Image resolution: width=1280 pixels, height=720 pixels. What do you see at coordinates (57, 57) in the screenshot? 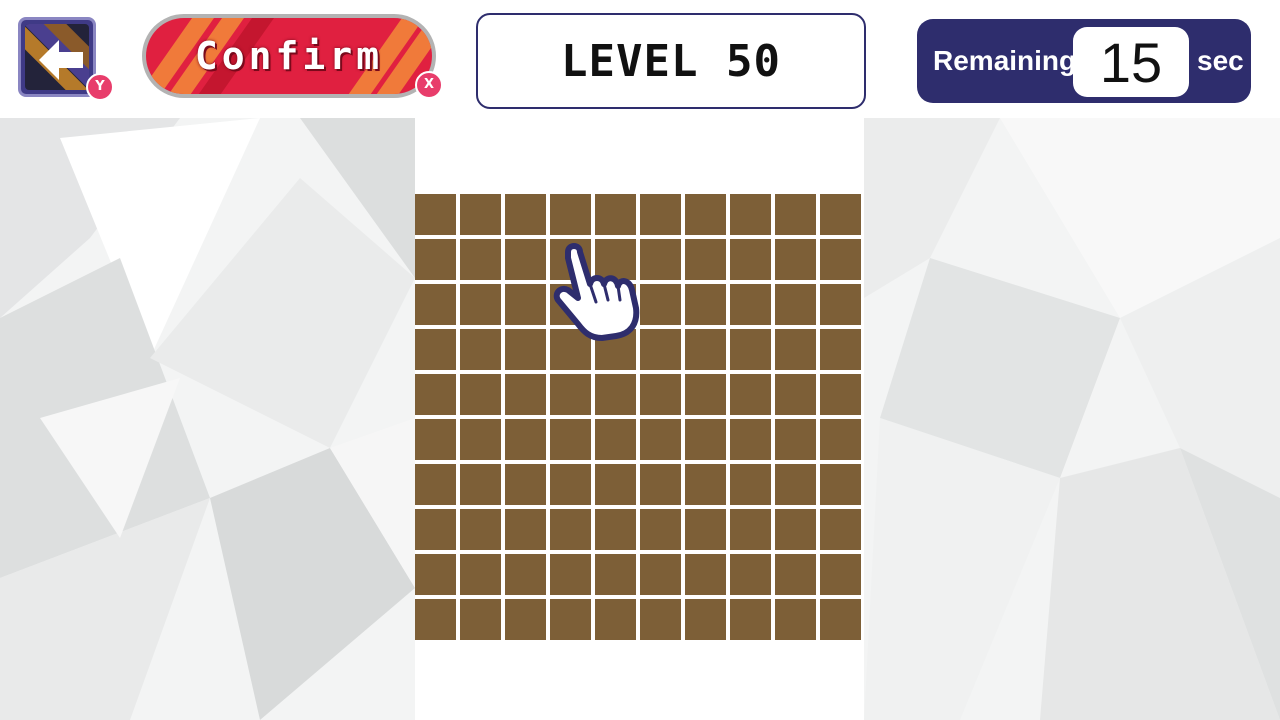
I see `back-button` at bounding box center [57, 57].